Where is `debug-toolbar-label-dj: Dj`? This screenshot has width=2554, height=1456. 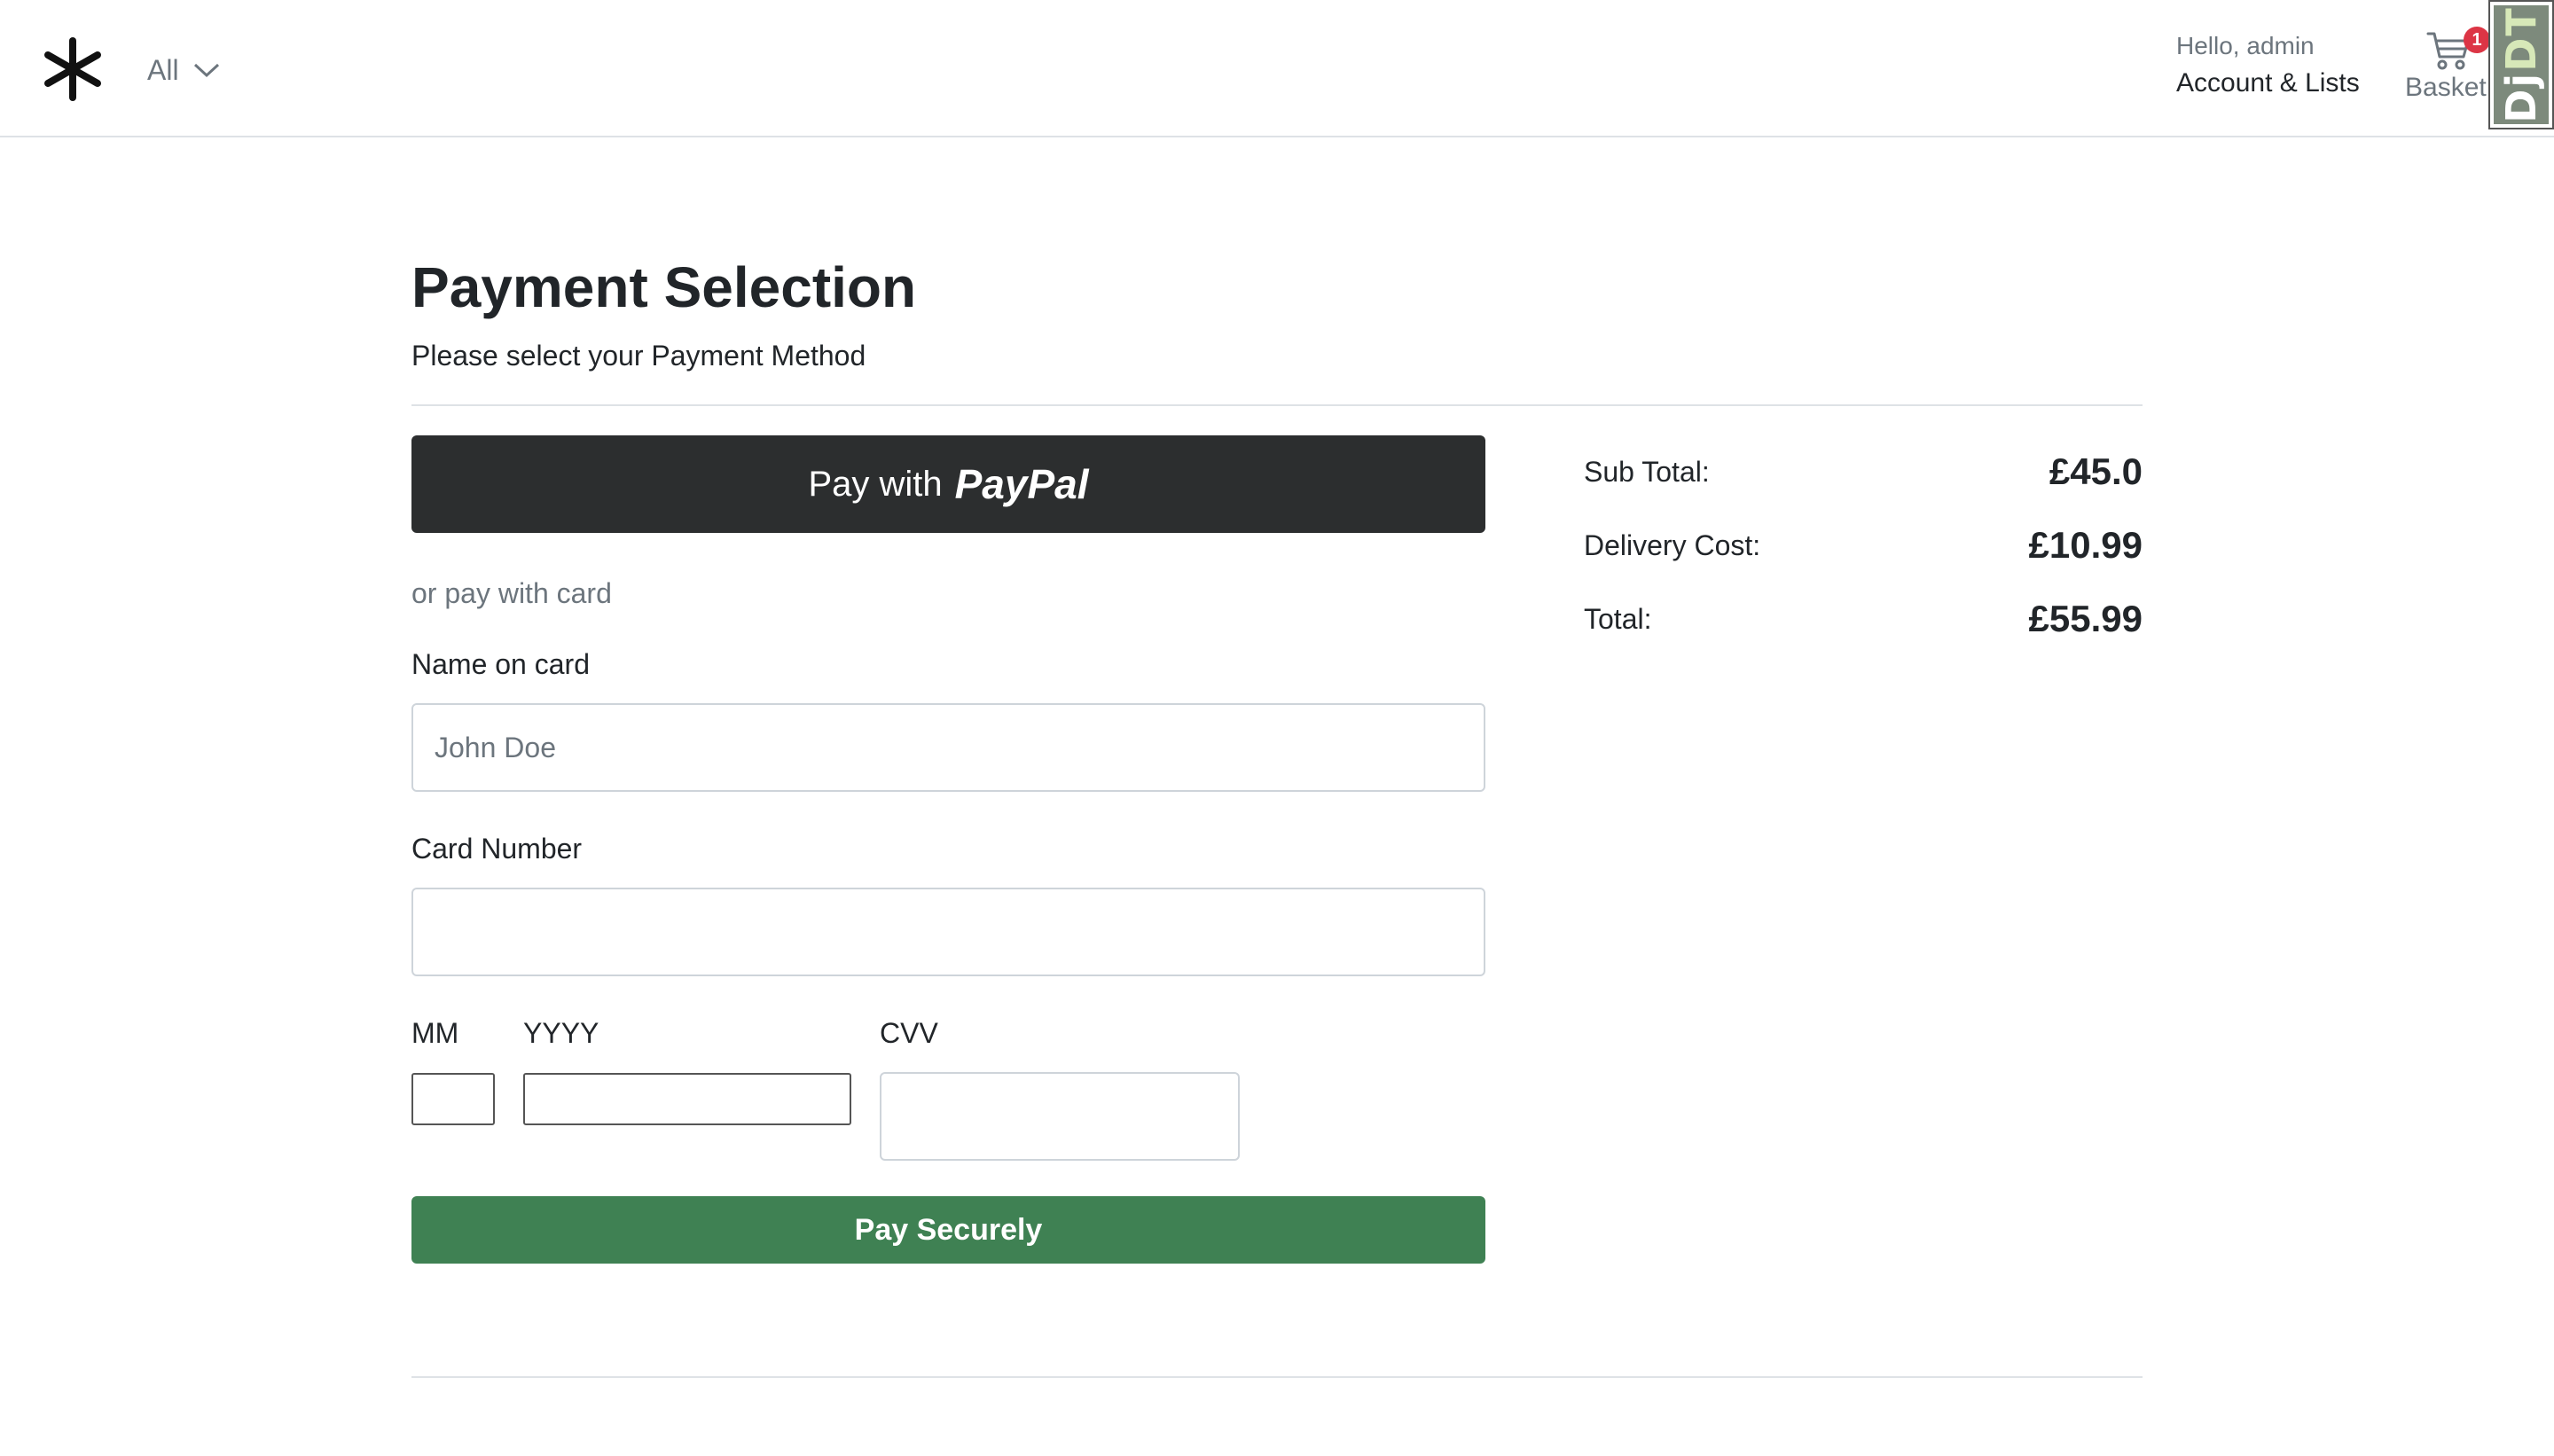
debug-toolbar-label-dj: Dj is located at coordinates (2521, 97).